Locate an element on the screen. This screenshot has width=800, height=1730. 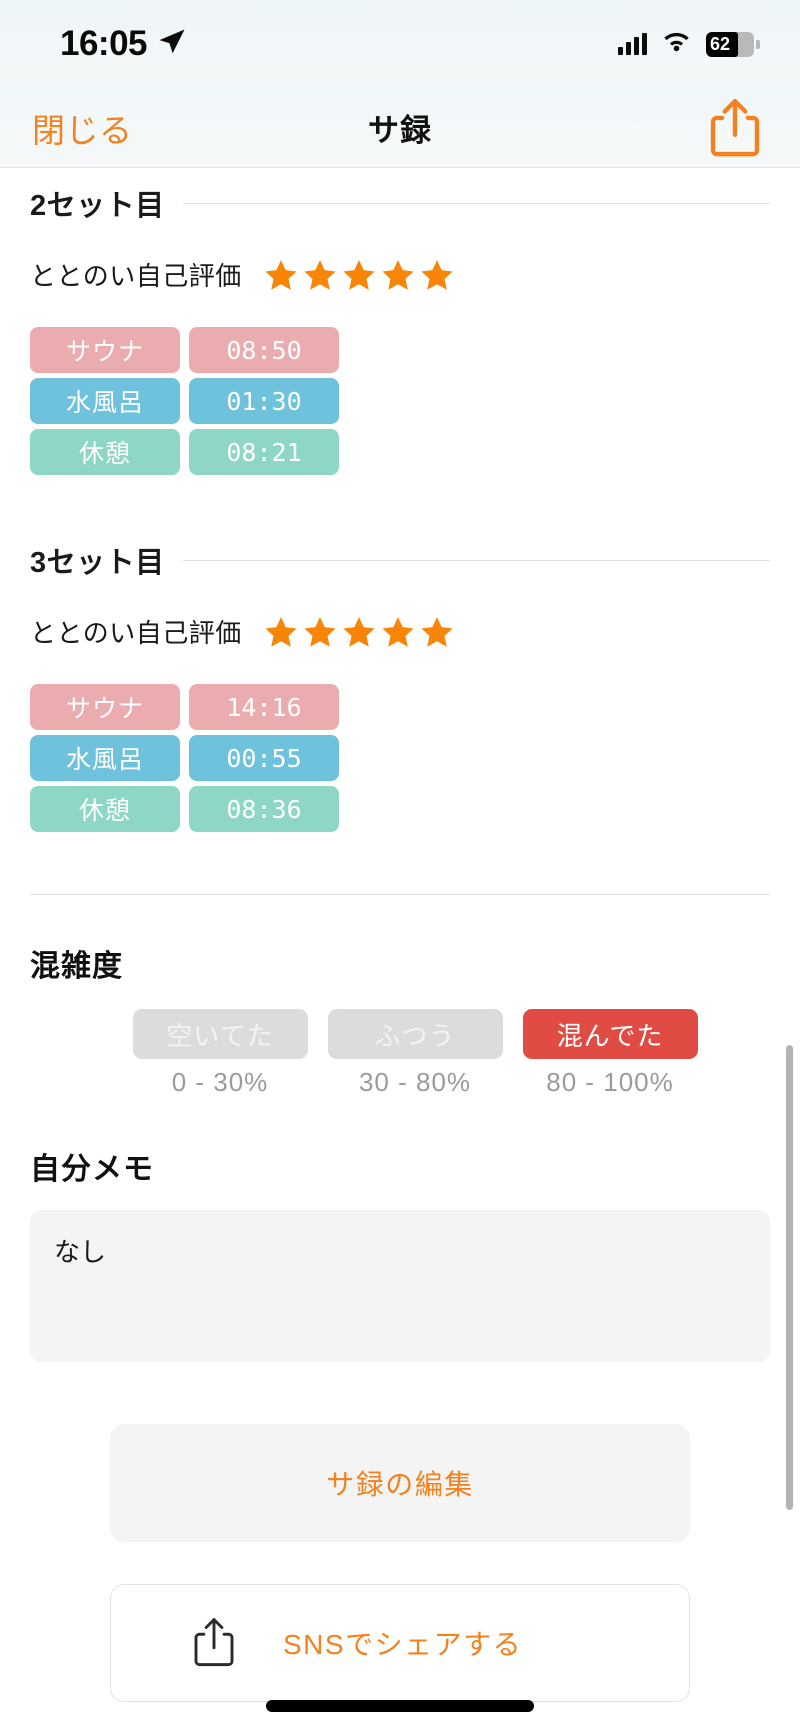
vertical-scrollbar is located at coordinates (789, 1277).